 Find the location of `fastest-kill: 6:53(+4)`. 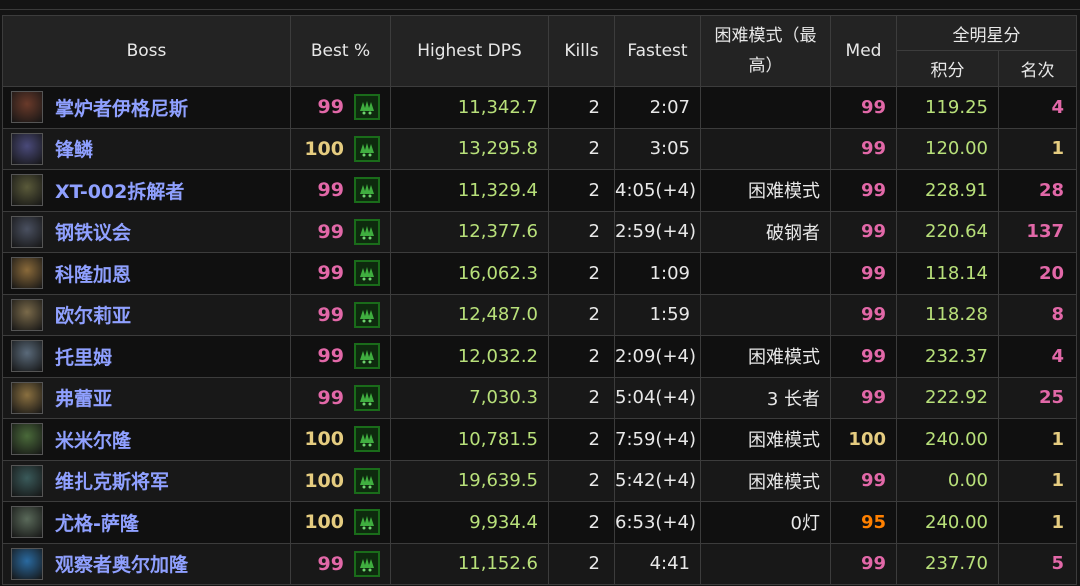

fastest-kill: 6:53(+4) is located at coordinates (657, 522).